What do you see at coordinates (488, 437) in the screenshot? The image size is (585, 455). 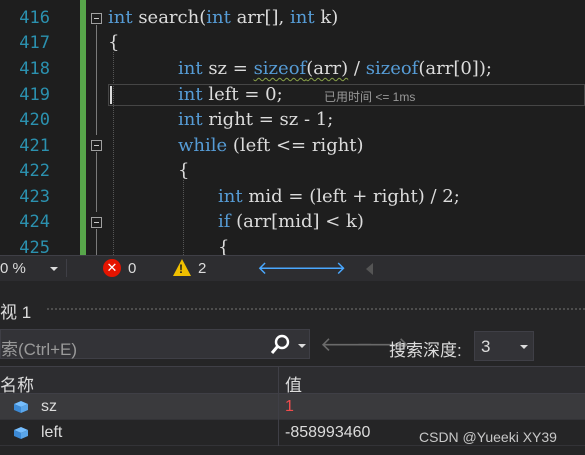 I see `watermark: CSDN @Yueeki XY39` at bounding box center [488, 437].